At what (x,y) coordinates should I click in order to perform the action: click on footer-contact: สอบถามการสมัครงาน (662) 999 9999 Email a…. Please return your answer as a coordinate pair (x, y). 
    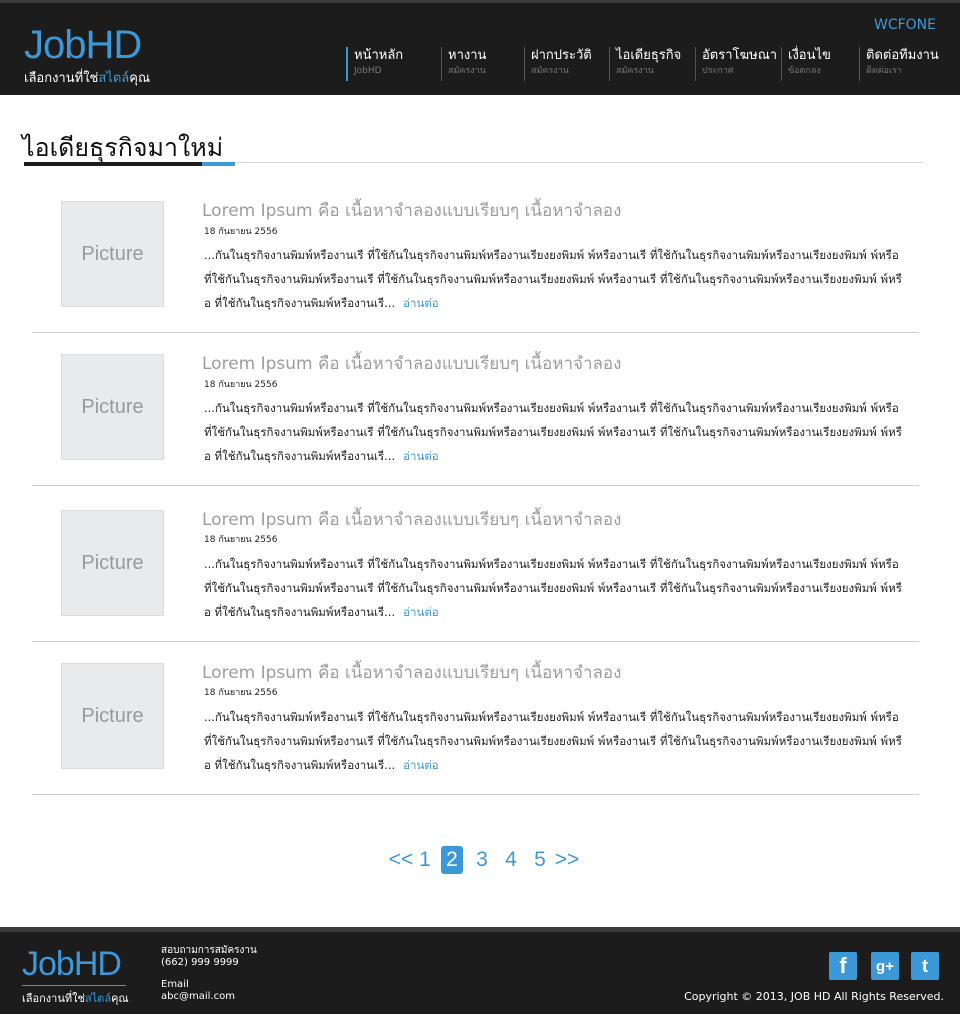
    Looking at the image, I should click on (209, 974).